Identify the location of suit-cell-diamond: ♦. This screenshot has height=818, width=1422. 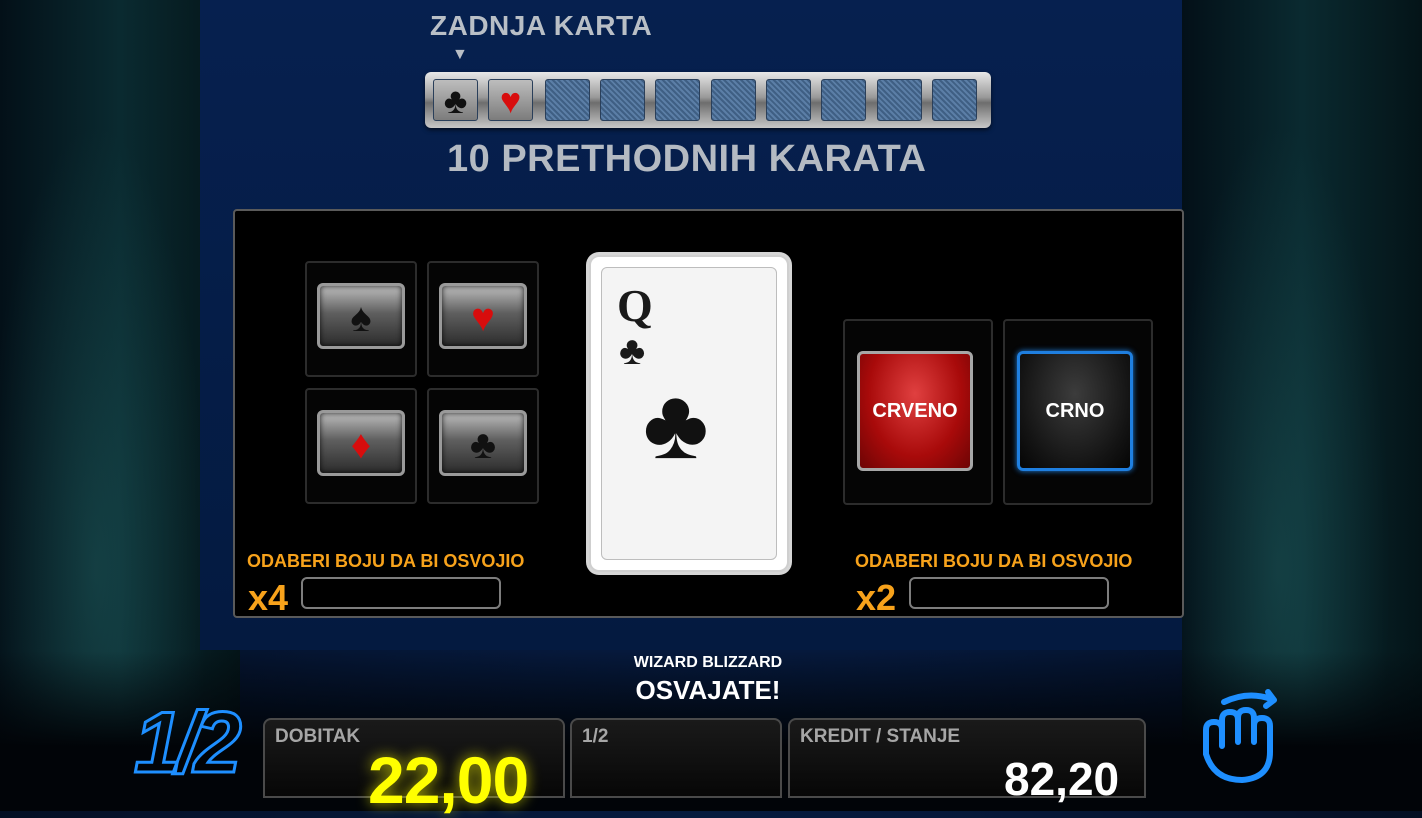
(361, 446).